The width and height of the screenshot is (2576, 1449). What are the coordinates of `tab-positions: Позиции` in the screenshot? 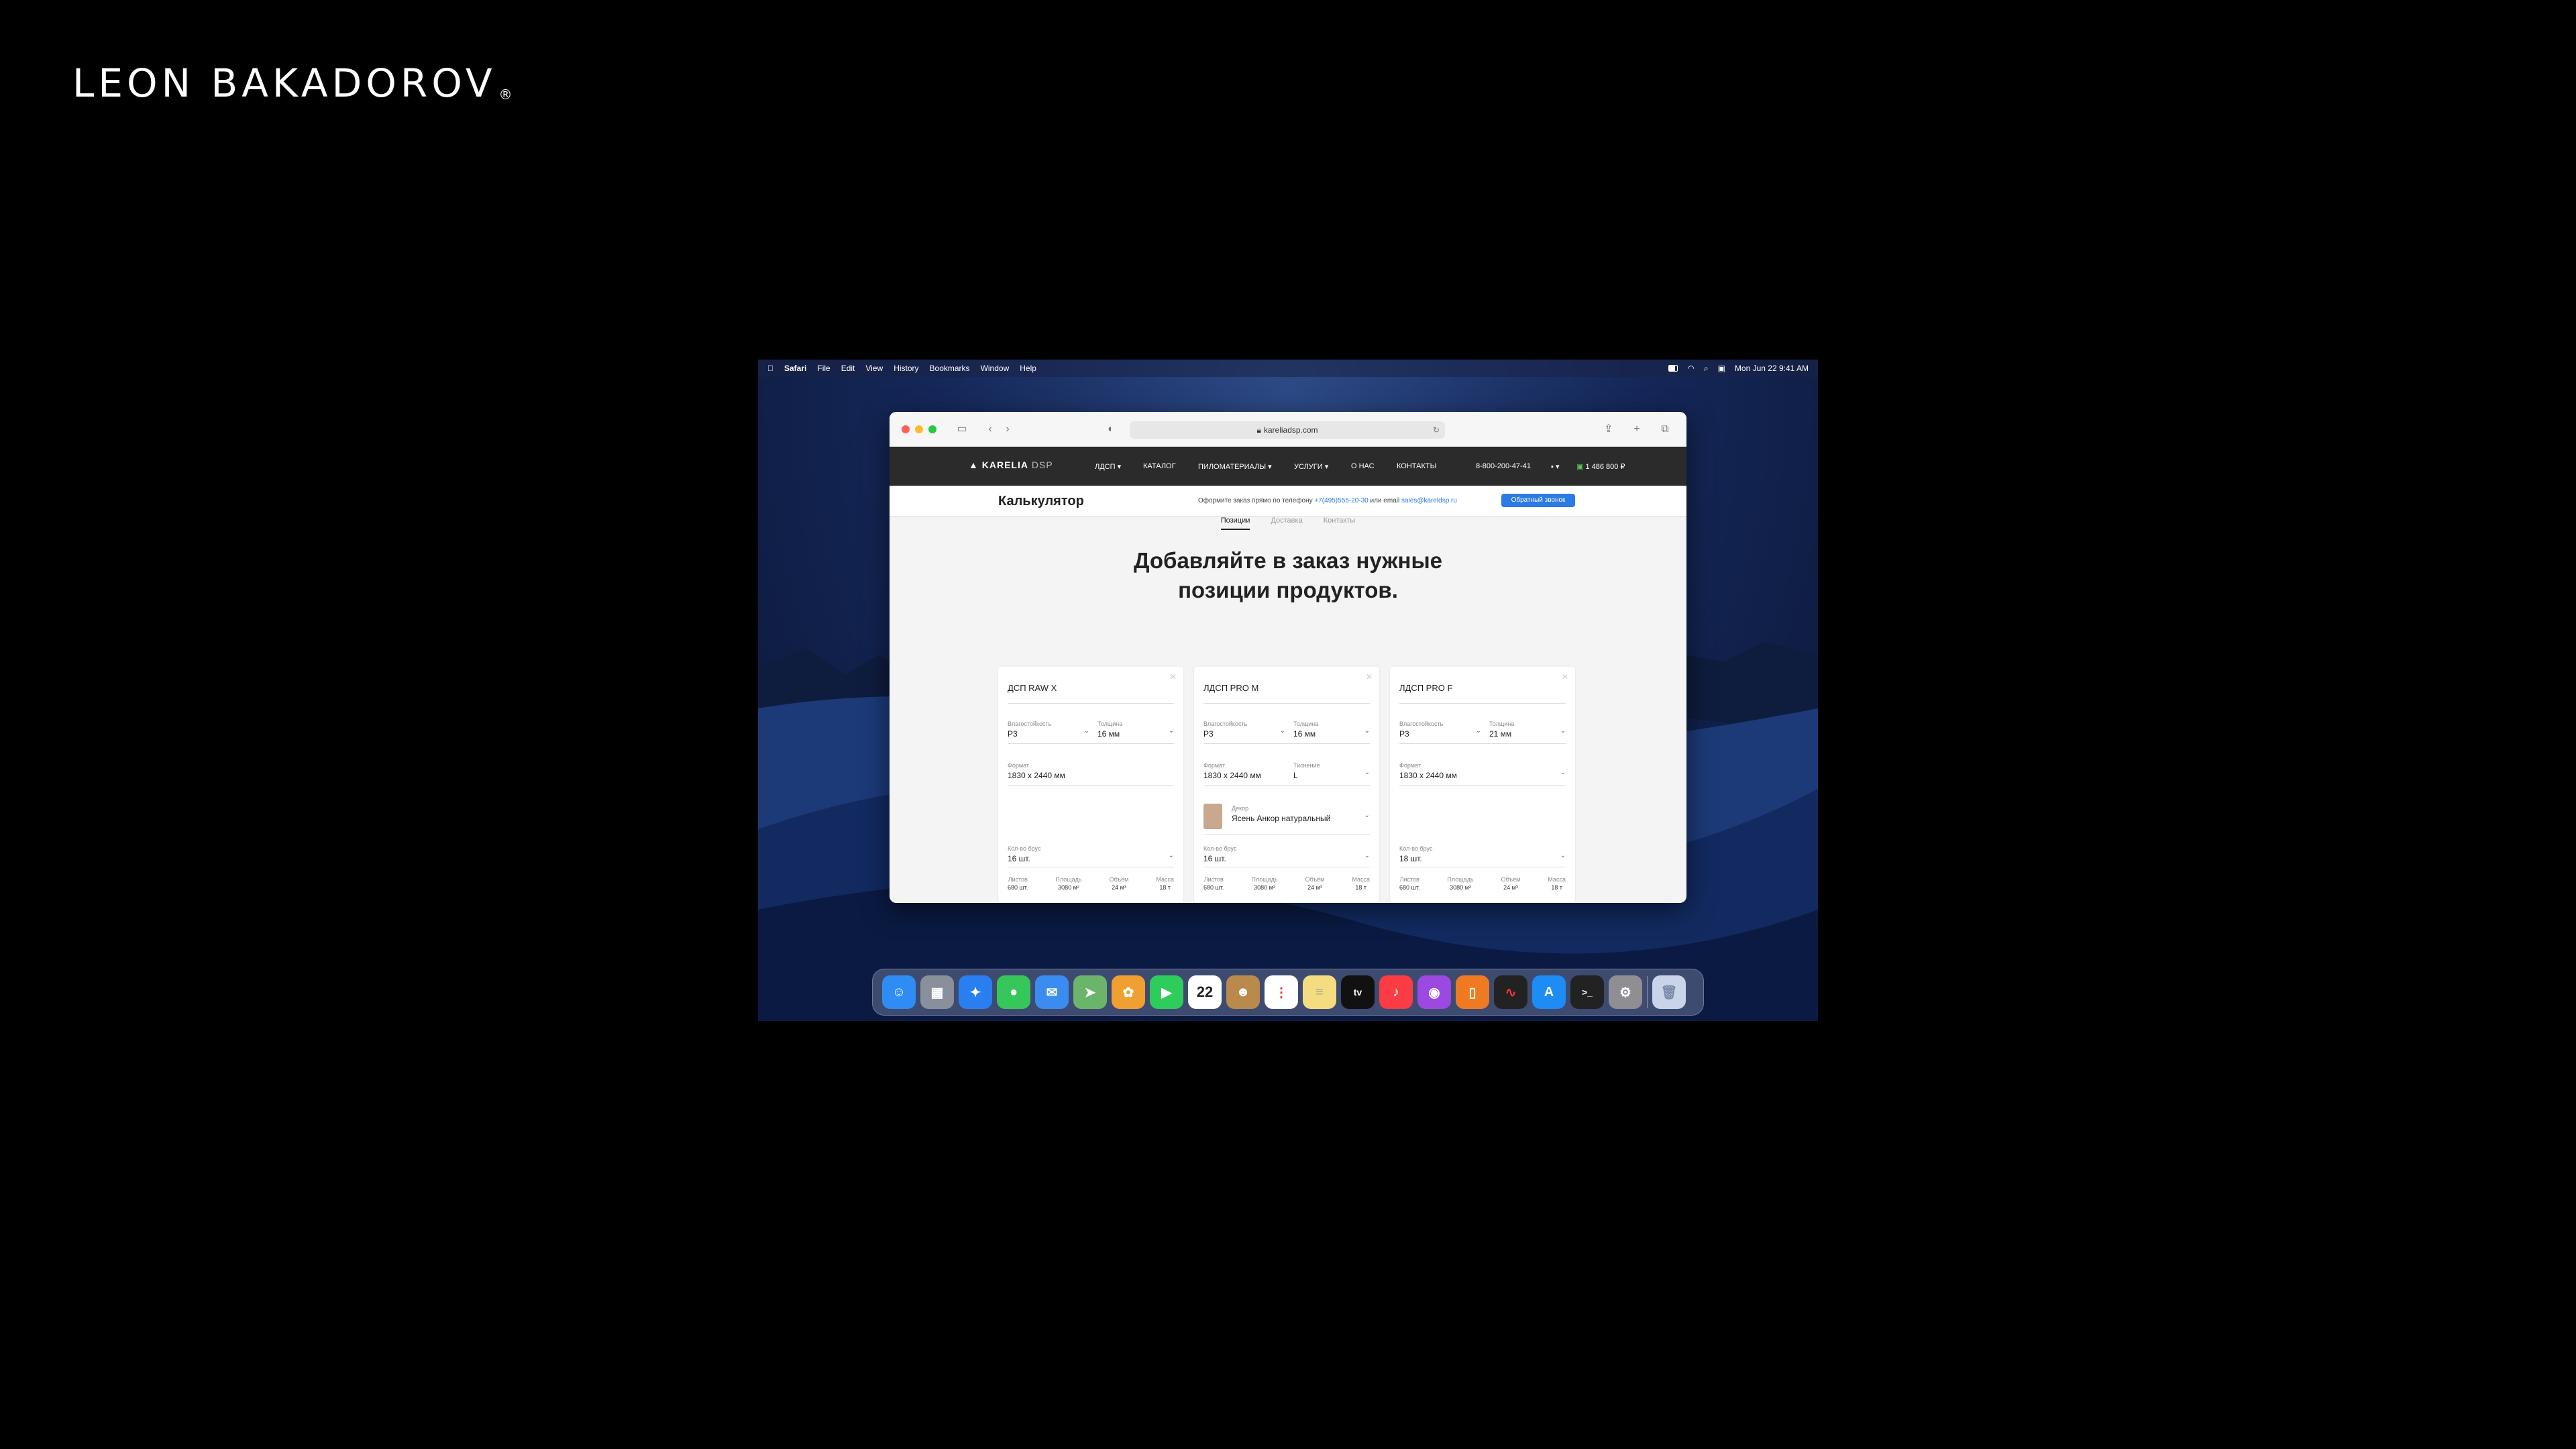 It's located at (1235, 523).